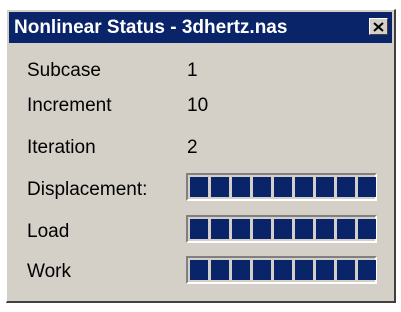  I want to click on displacement-progress-bar, so click(281, 187).